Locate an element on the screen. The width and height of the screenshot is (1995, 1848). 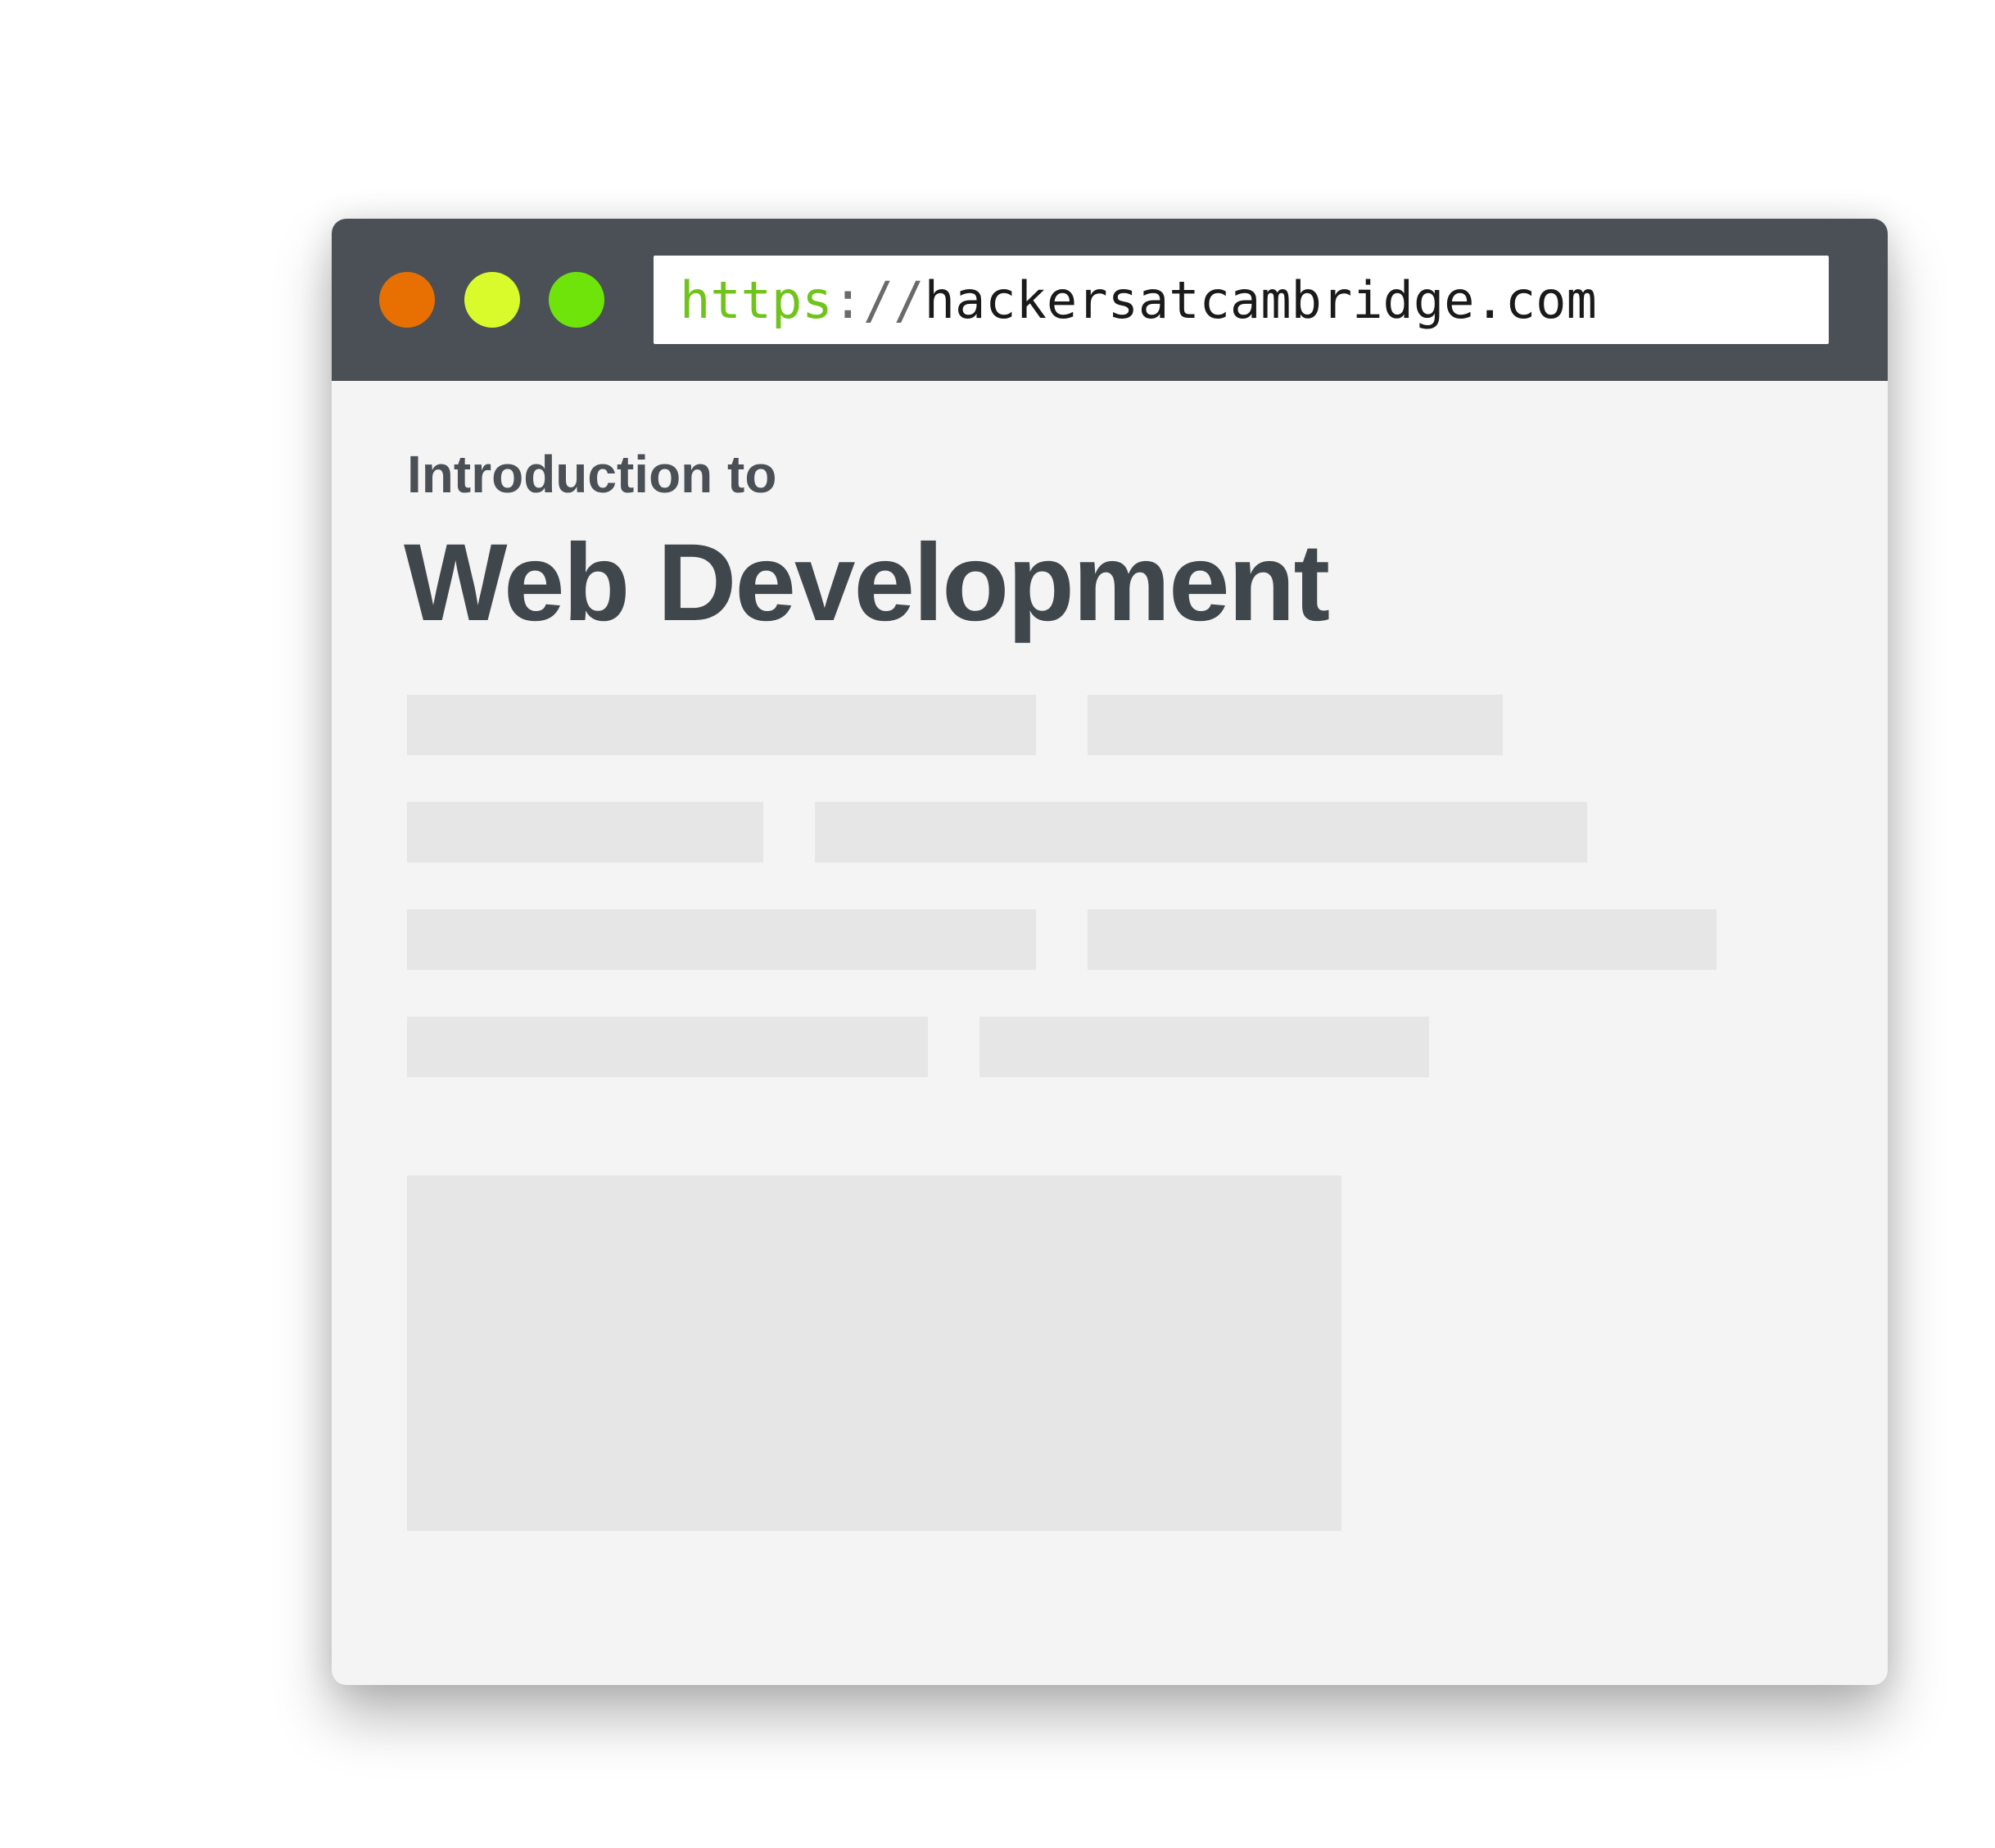
url-host: hackersatcambridge.com is located at coordinates (1260, 300).